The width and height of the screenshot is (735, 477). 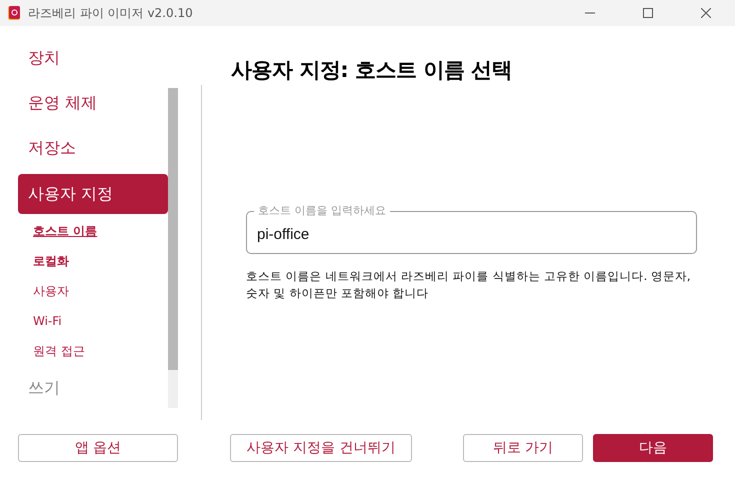 I want to click on page-heading: 사용자 지정: 호스트 이름 선택, so click(x=372, y=70).